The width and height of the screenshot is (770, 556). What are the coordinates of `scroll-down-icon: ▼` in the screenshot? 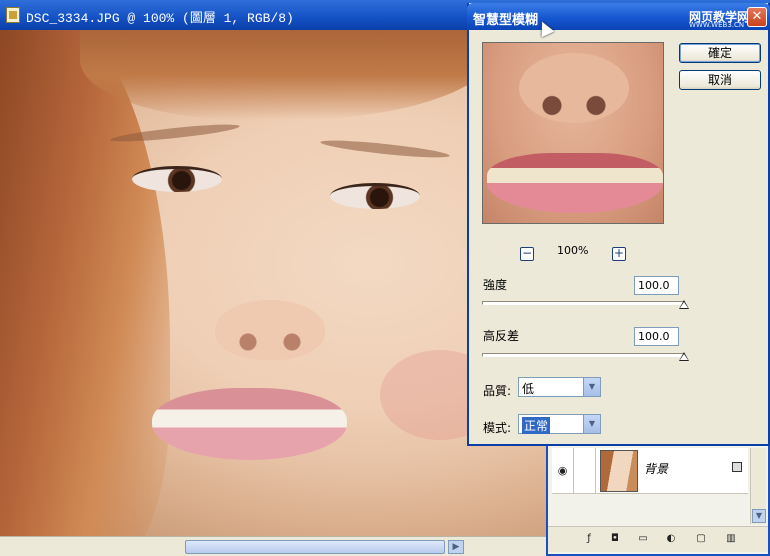 It's located at (759, 516).